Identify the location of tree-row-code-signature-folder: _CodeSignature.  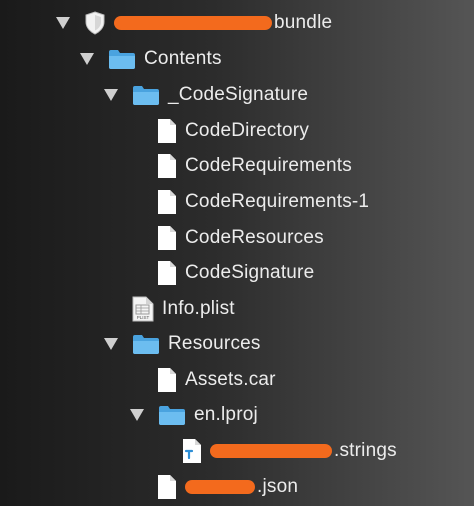
(206, 95).